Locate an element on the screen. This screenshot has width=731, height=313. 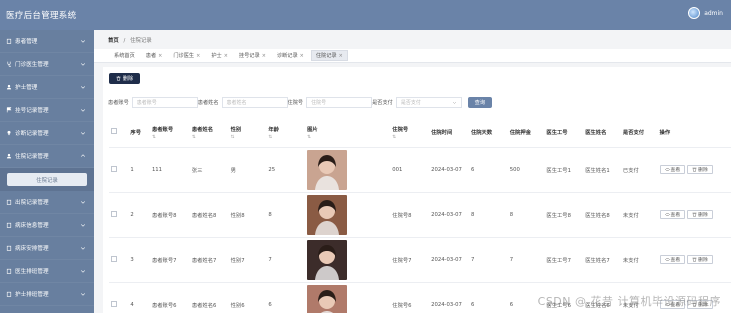
column-header: 住院时间 is located at coordinates (449, 133).